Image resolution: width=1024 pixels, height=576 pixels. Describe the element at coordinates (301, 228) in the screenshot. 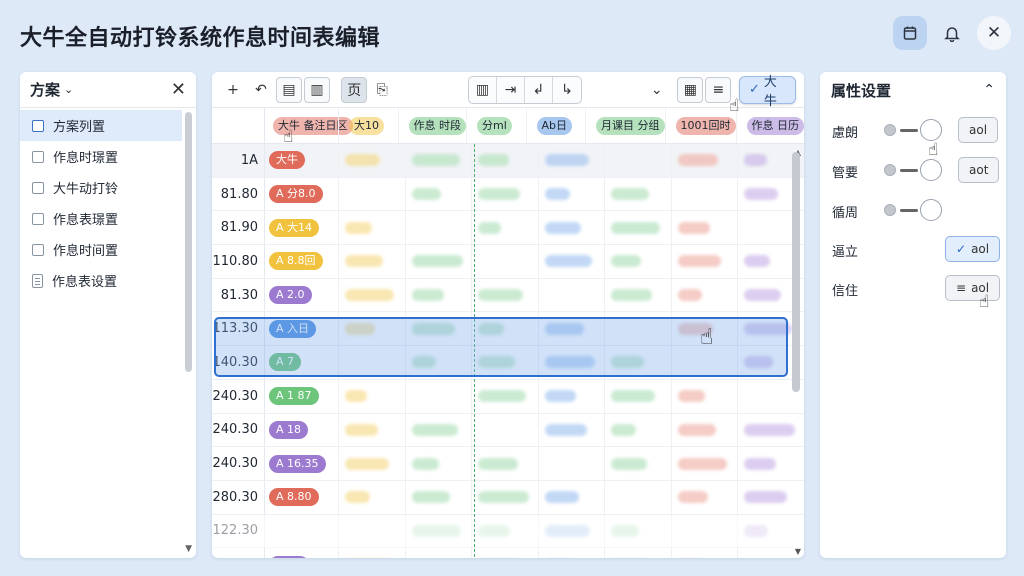

I see `tag-cell: A 大14` at that location.